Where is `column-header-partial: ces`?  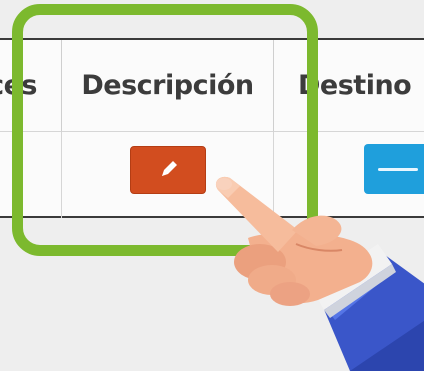 column-header-partial: ces is located at coordinates (31, 86).